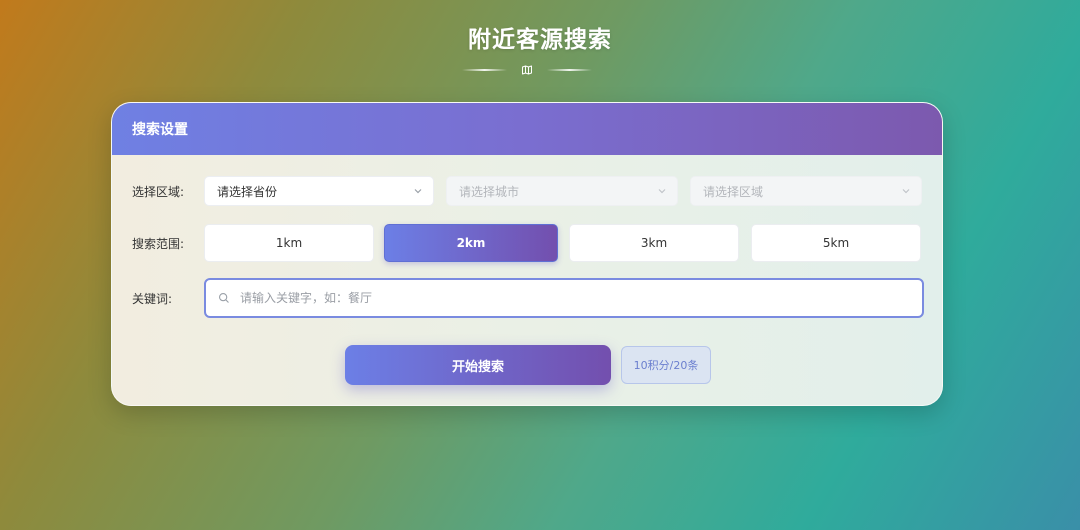  Describe the element at coordinates (247, 191) in the screenshot. I see `province-select-value: 请选择省份` at that location.